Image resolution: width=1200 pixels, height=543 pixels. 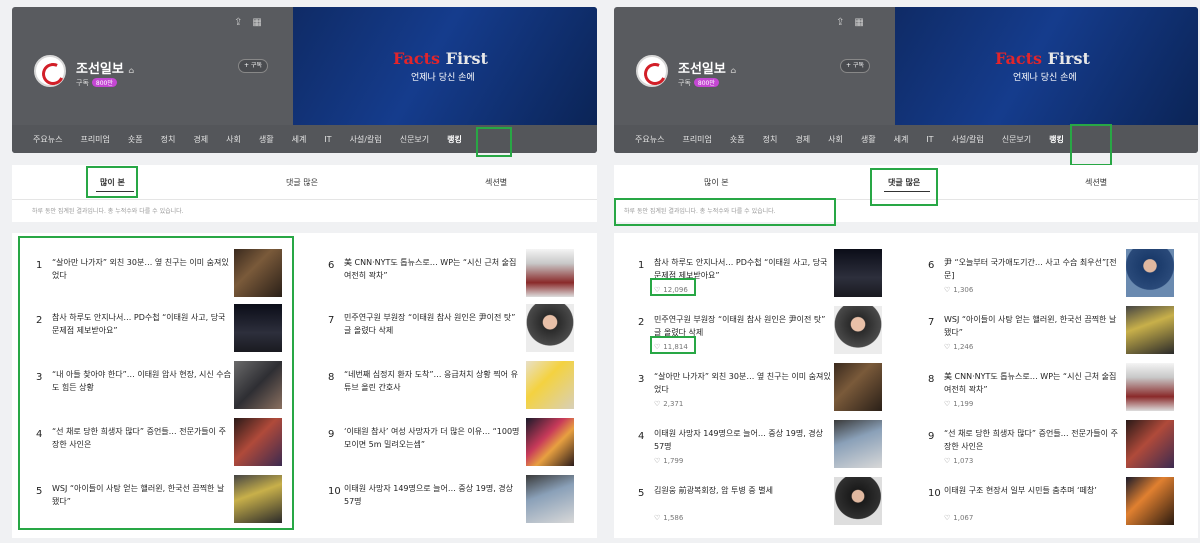 I want to click on article-title: “살아만 나가자” 외친 30분… 옆 친구는 이미 숨져있었다, so click(x=744, y=383).